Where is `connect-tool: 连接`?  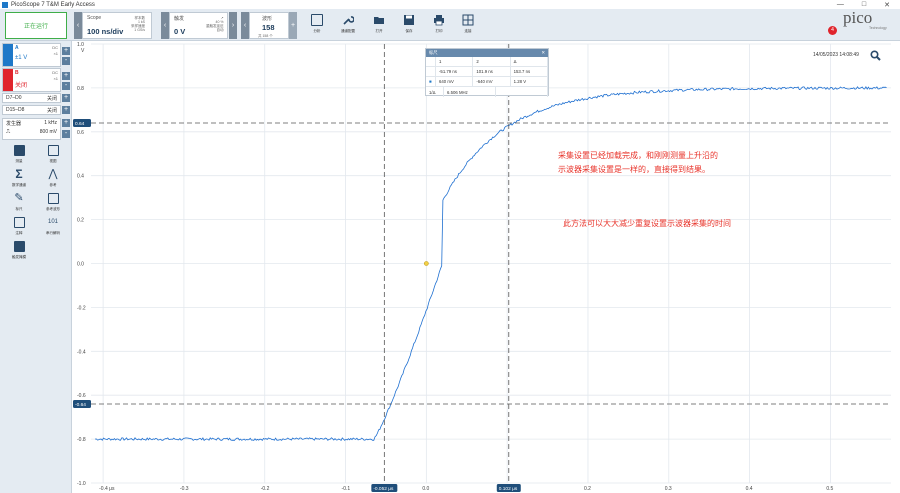
connect-tool: 连接 is located at coordinates (468, 25).